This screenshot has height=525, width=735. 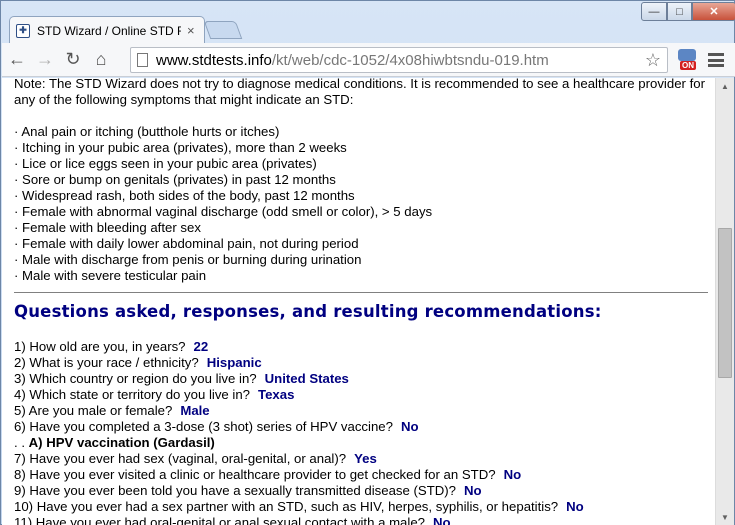 I want to click on tab-std-wizard: ✚ STD Wizard / Online STD F ×, so click(x=107, y=30).